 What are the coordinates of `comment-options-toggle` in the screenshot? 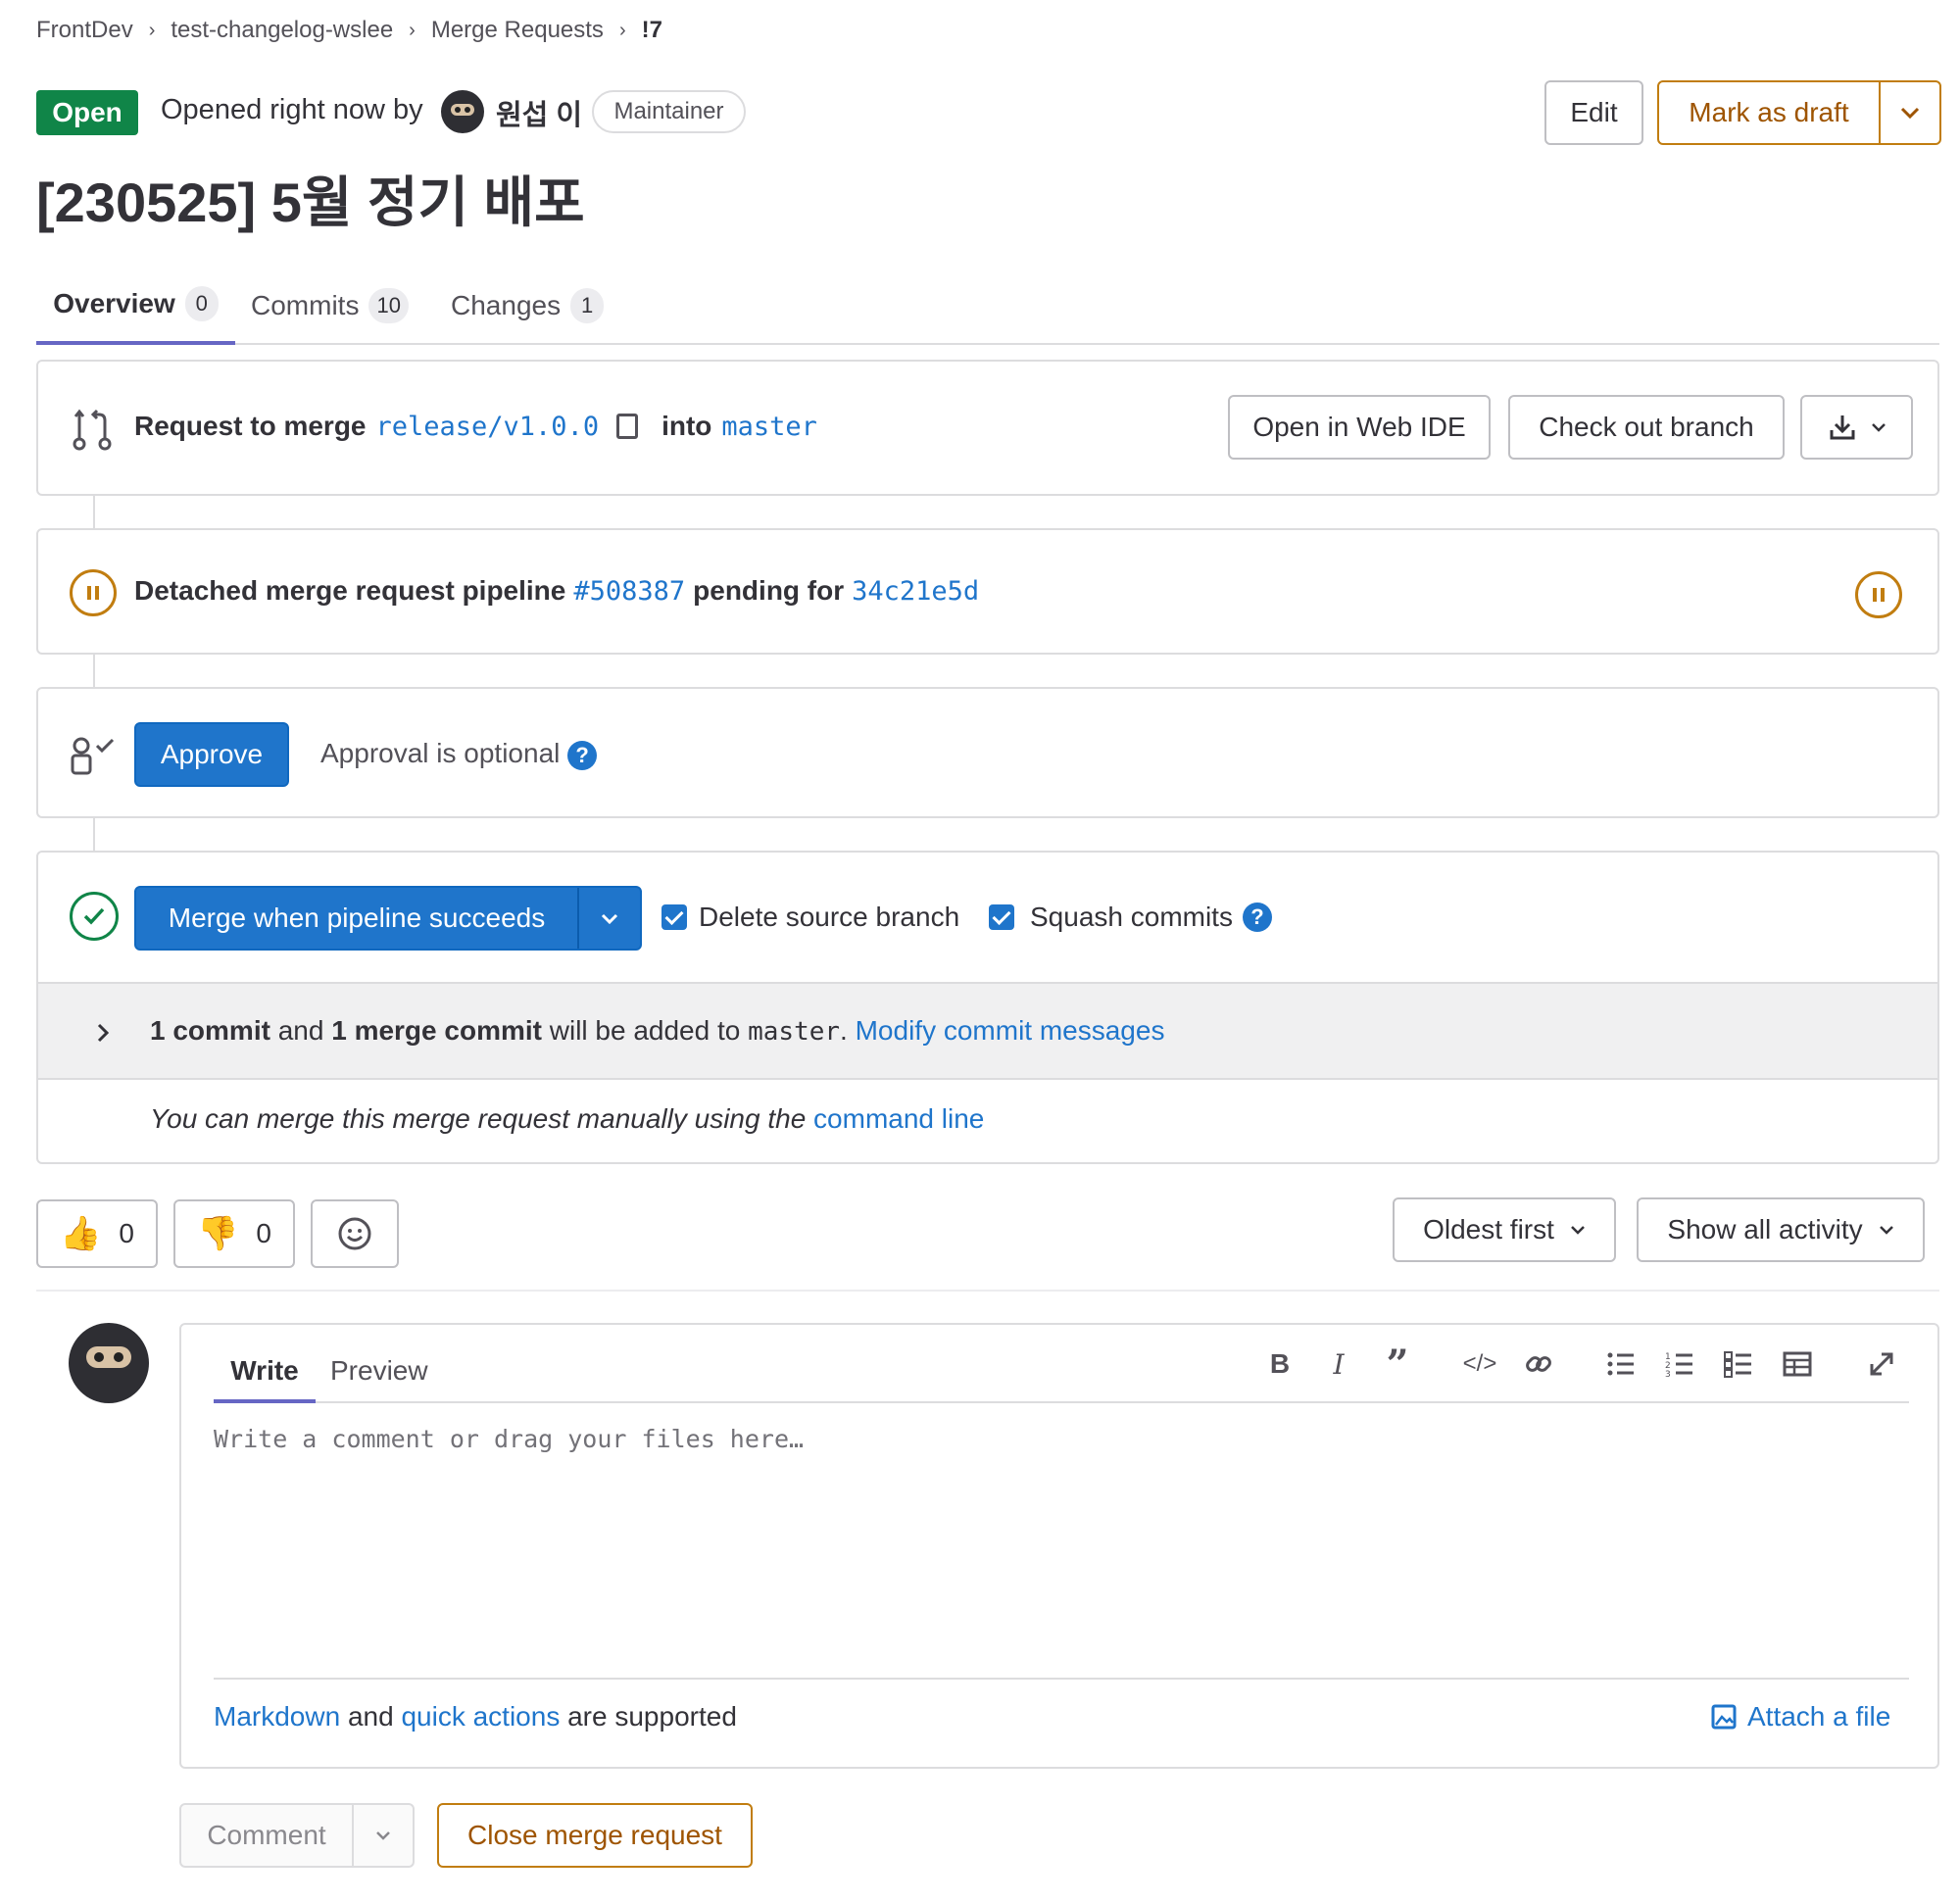 It's located at (382, 1835).